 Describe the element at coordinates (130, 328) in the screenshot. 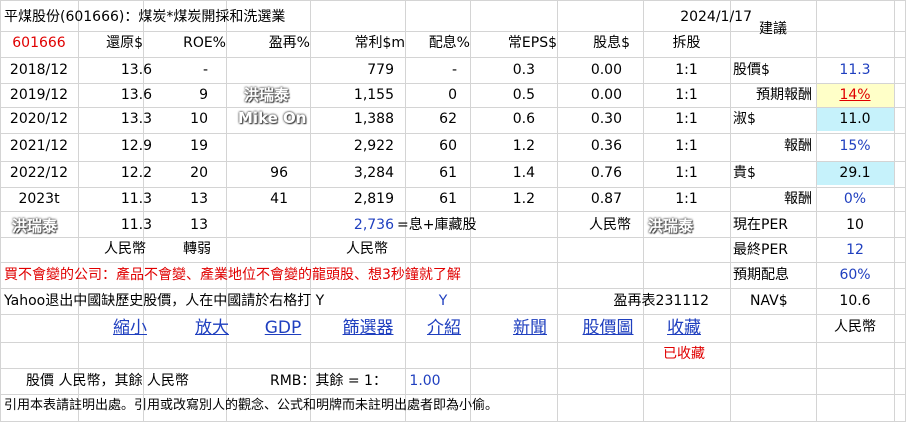

I see `link-zoom-out: 縮小` at that location.